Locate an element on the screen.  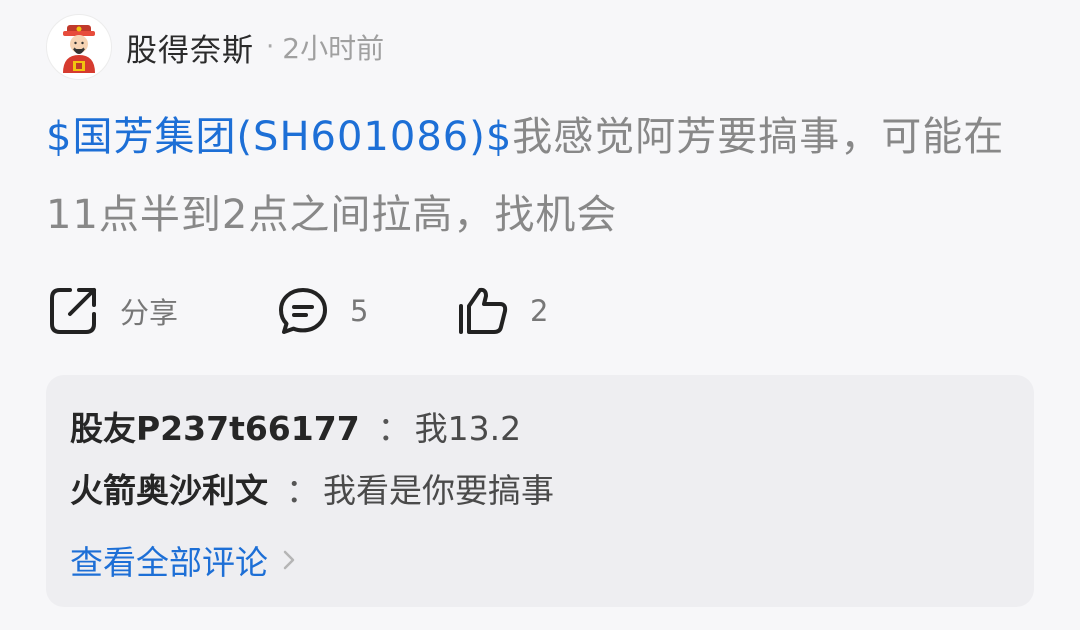
comment-item: 火箭奥沙利文 ： 我看是你要搞事 is located at coordinates (312, 488).